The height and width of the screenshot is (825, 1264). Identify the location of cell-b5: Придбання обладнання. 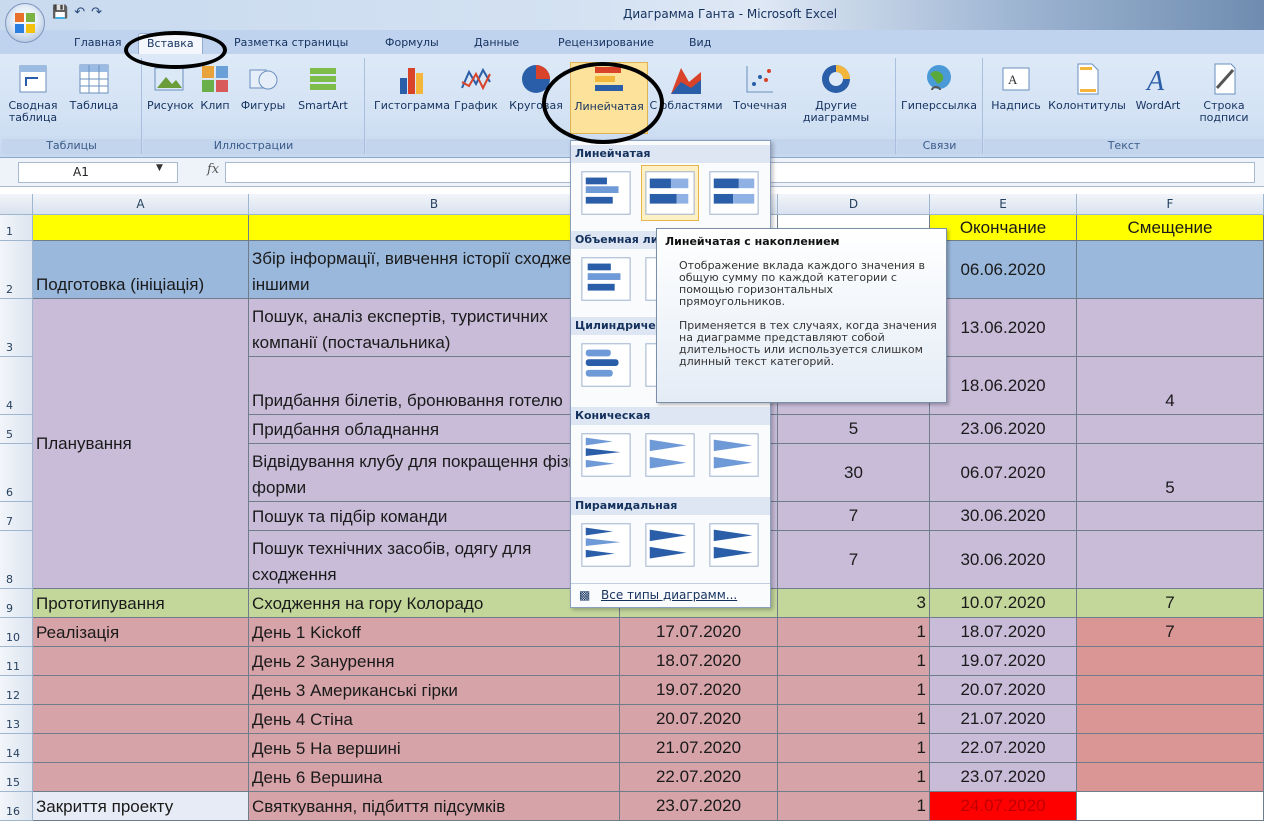
(434, 429).